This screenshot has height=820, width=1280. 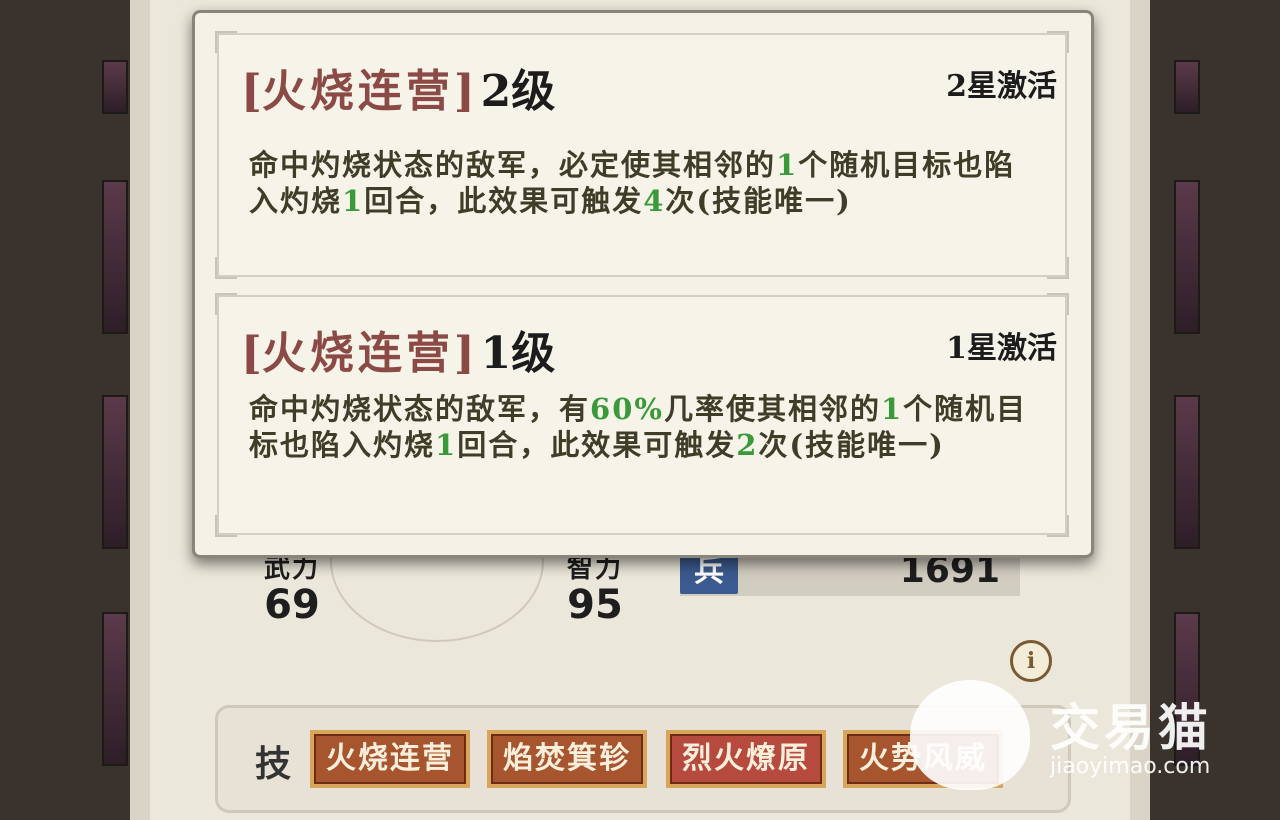 What do you see at coordinates (518, 91) in the screenshot?
I see `skill-level: 2级` at bounding box center [518, 91].